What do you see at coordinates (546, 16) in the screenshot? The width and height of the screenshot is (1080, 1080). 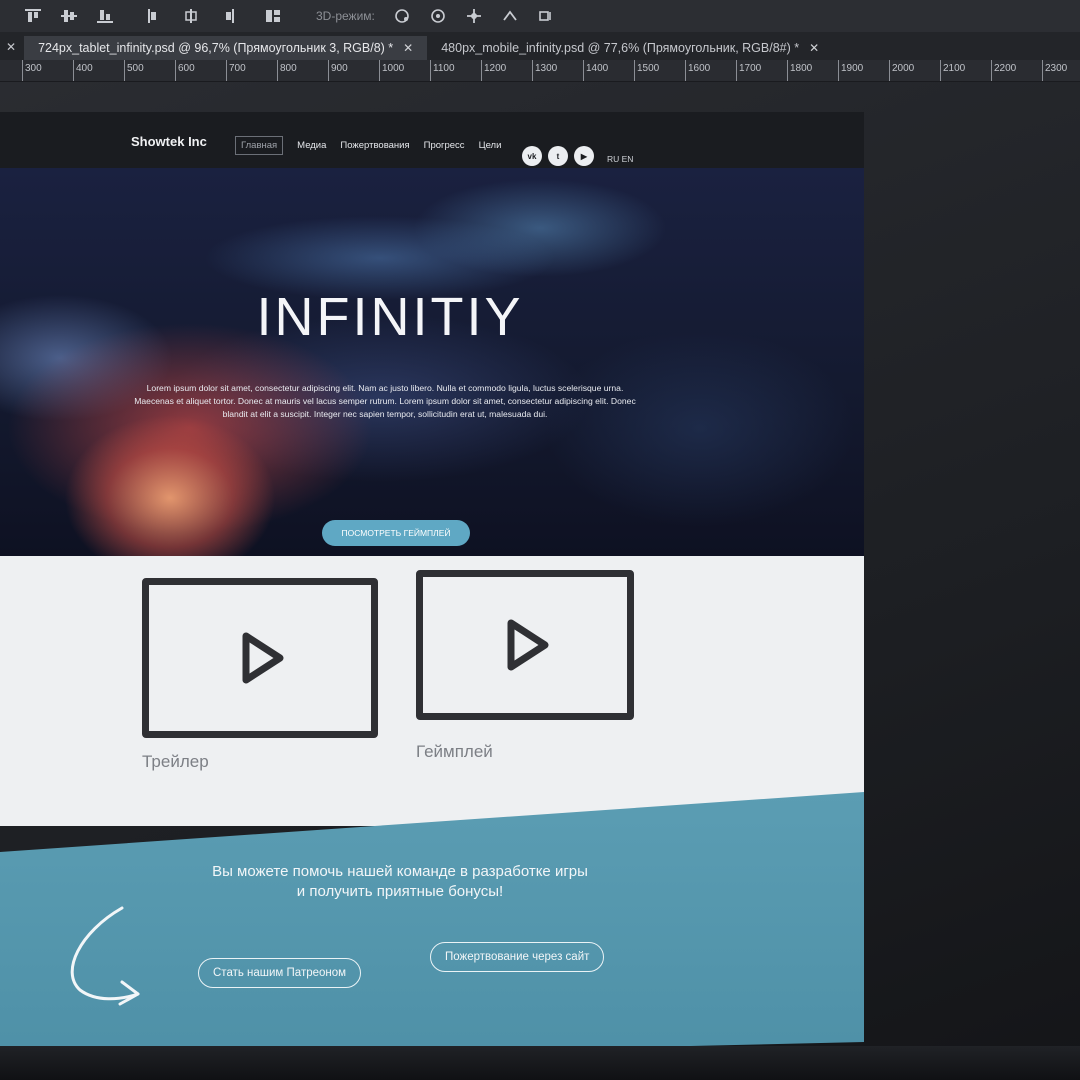 I see `scale-3d-icon` at bounding box center [546, 16].